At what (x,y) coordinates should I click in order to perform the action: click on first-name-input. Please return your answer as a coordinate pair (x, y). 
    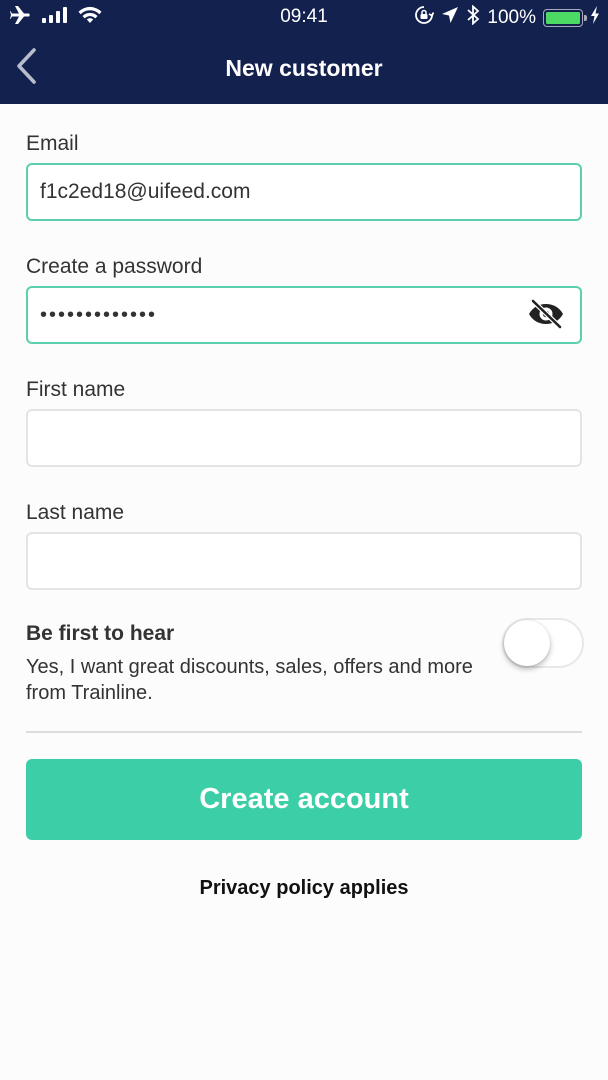
    Looking at the image, I should click on (304, 438).